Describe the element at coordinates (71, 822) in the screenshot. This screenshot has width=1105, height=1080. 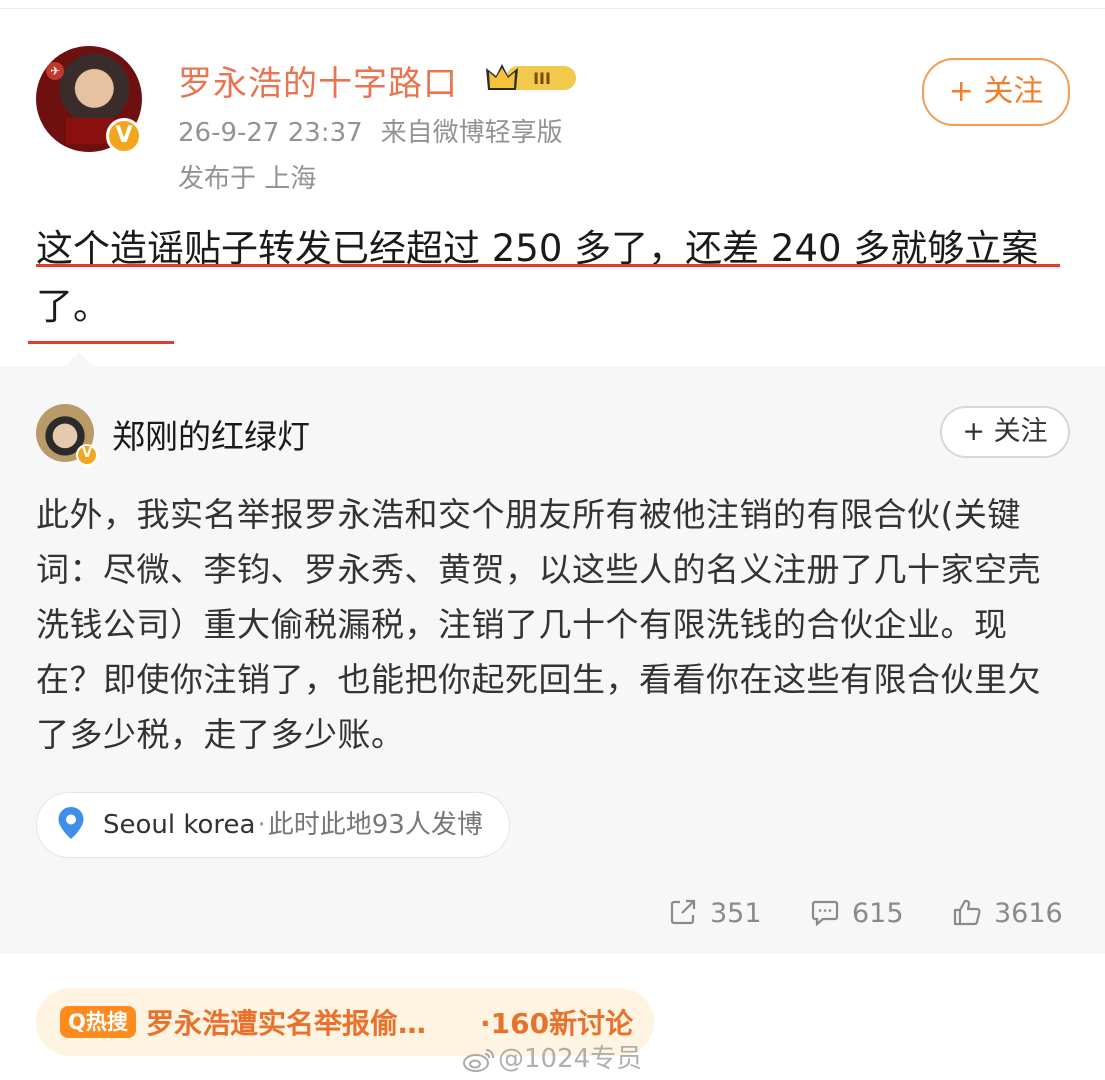
I see `location-pin-icon` at that location.